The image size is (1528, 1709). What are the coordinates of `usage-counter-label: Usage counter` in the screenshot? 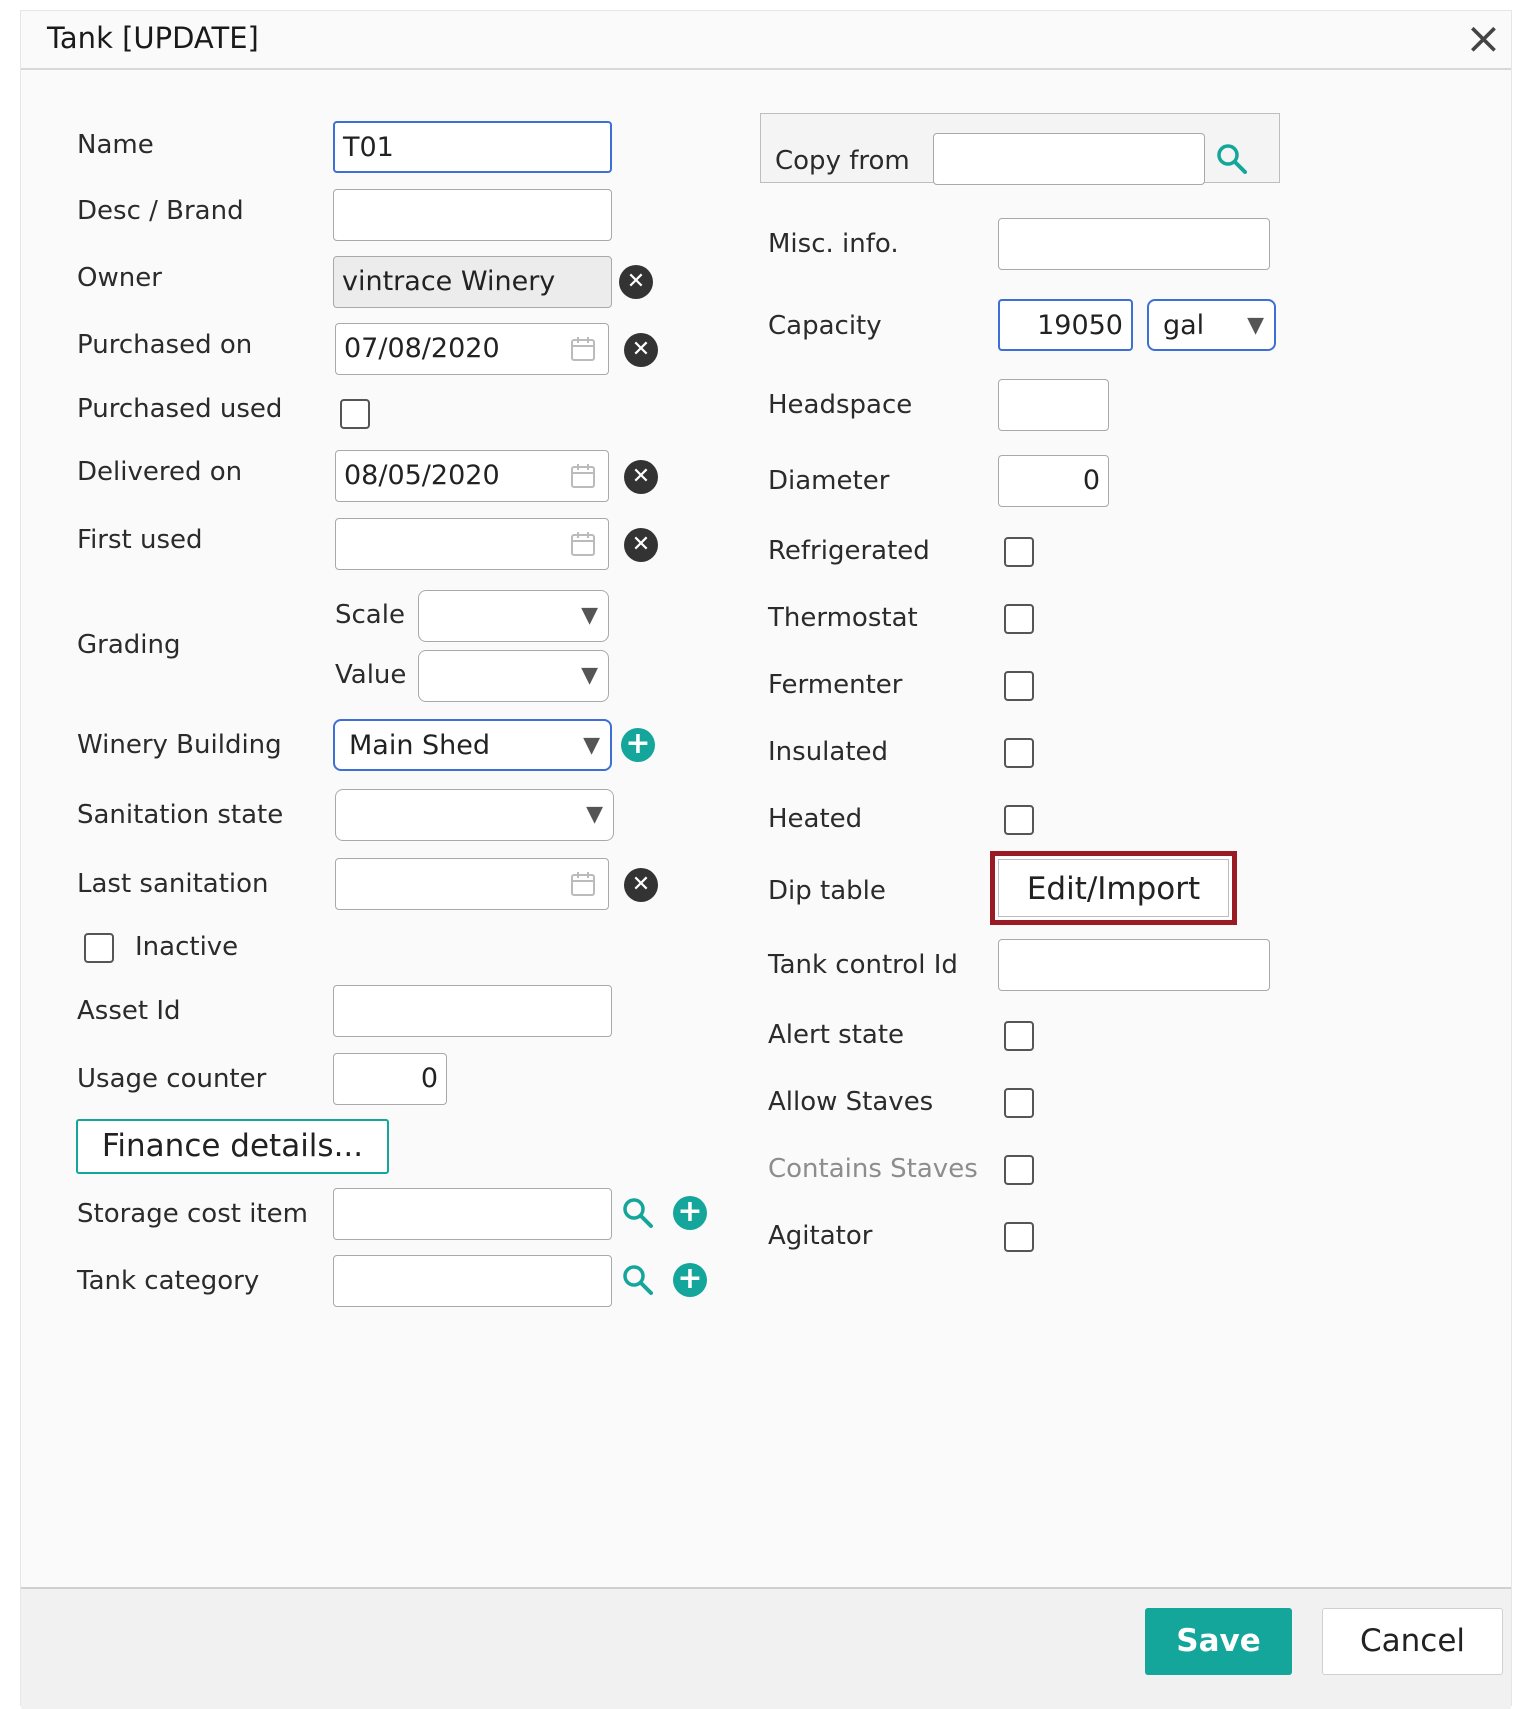 It's located at (172, 1079).